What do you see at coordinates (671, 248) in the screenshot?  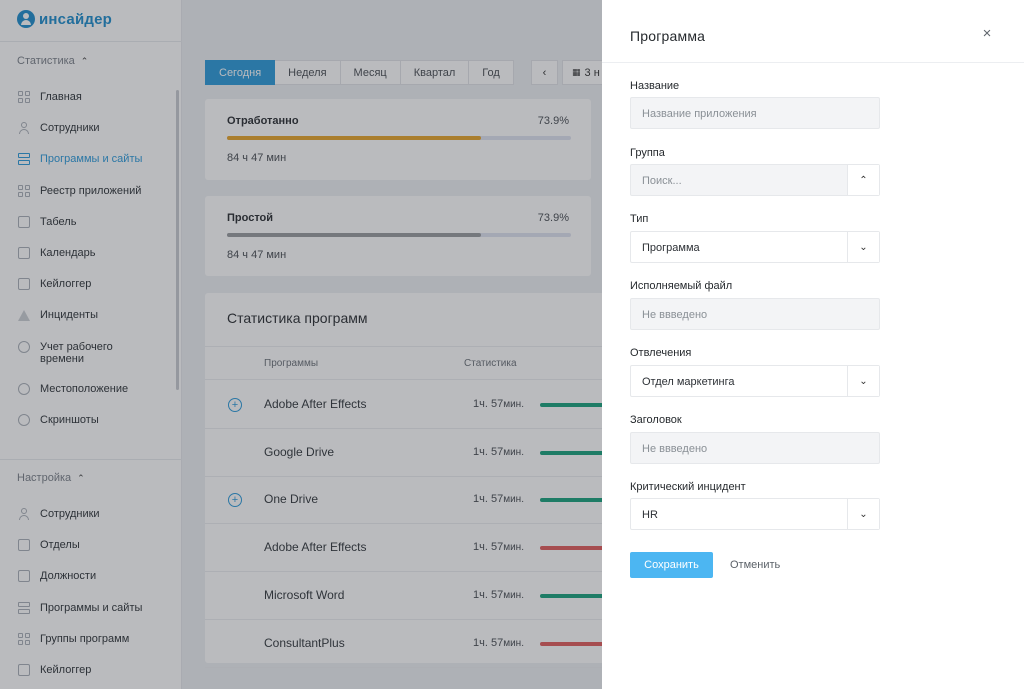 I see `type-value: Программа` at bounding box center [671, 248].